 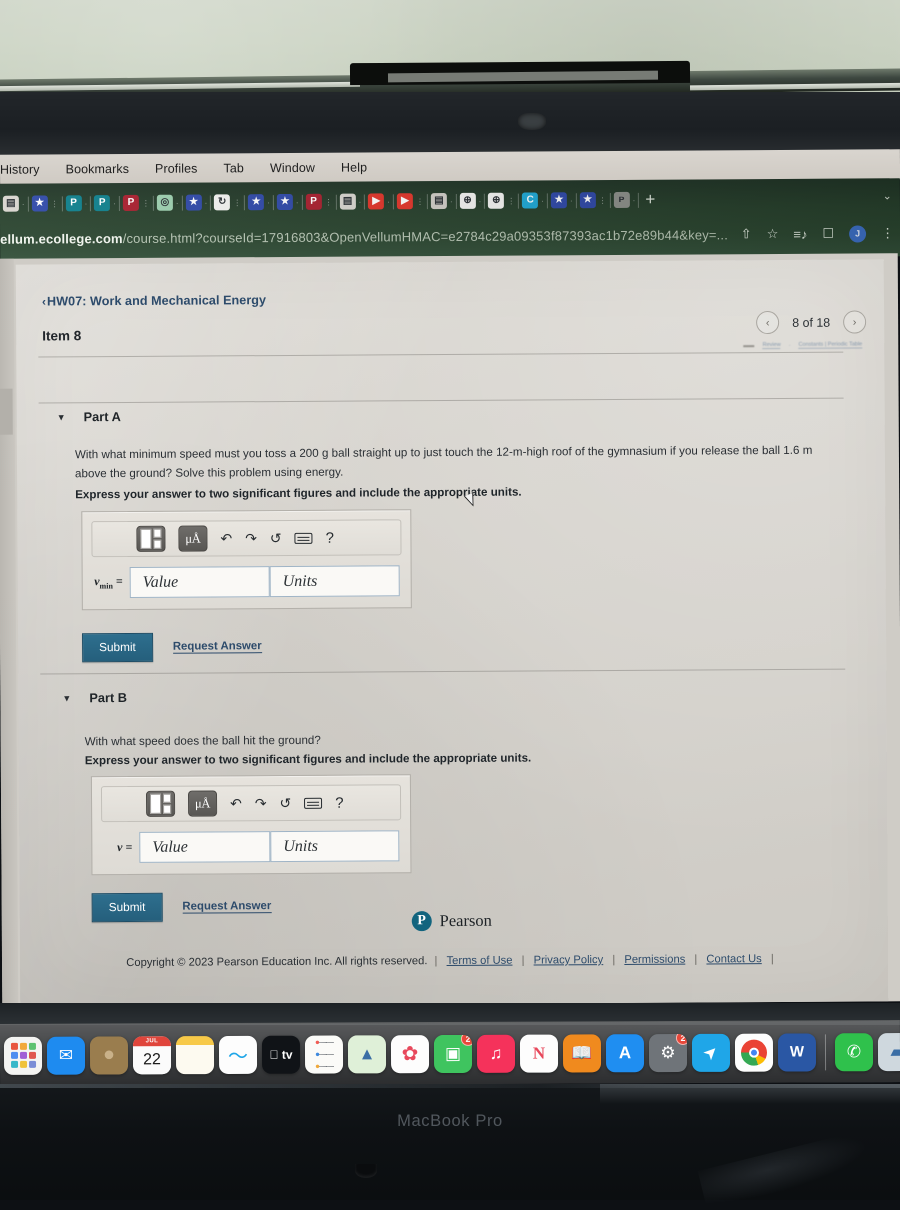 I want to click on menu-item-help: Help, so click(x=354, y=168).